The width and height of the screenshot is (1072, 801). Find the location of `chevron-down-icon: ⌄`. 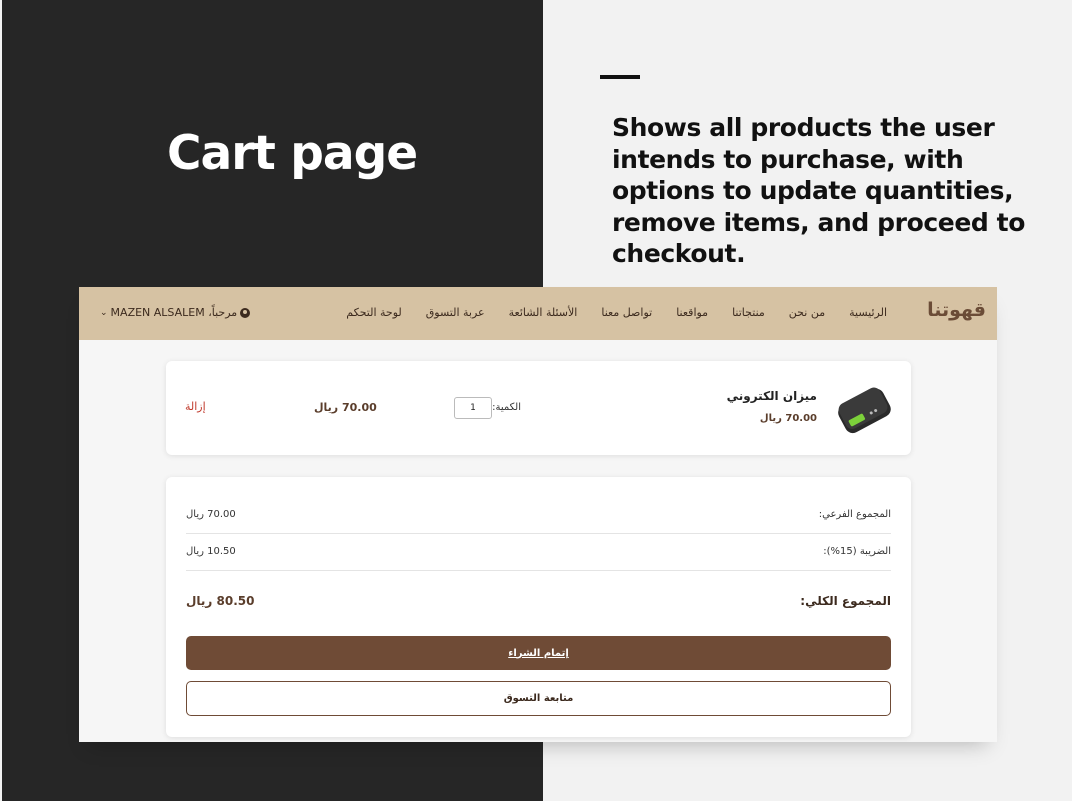

chevron-down-icon: ⌄ is located at coordinates (104, 312).